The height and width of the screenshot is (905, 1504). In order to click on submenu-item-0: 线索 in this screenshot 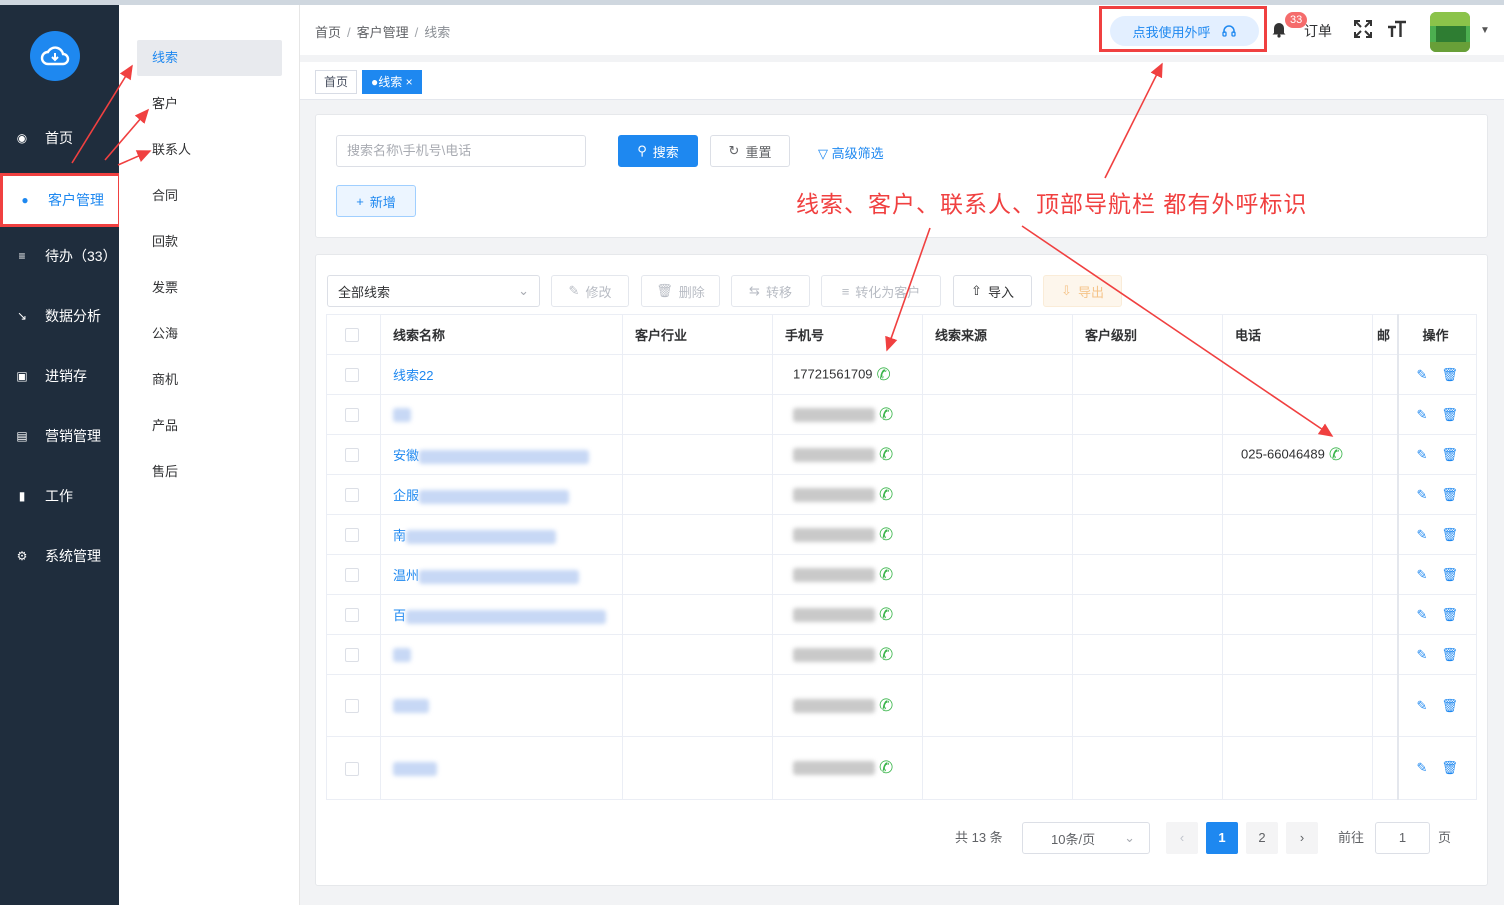, I will do `click(209, 58)`.